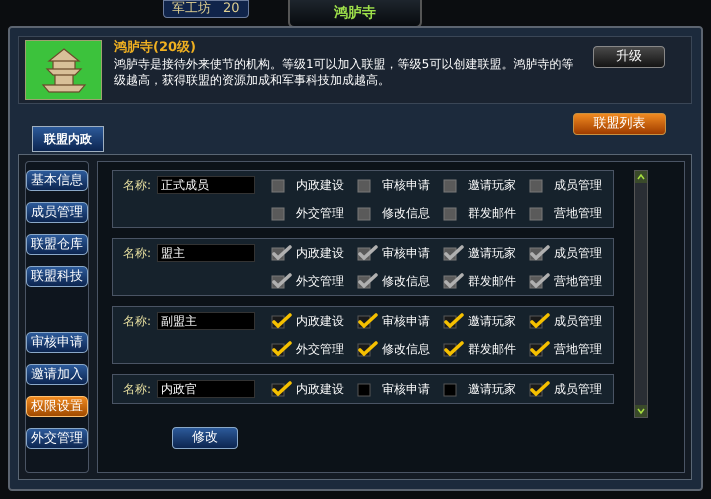  I want to click on alliance-list-button: 联盟列表, so click(619, 124).